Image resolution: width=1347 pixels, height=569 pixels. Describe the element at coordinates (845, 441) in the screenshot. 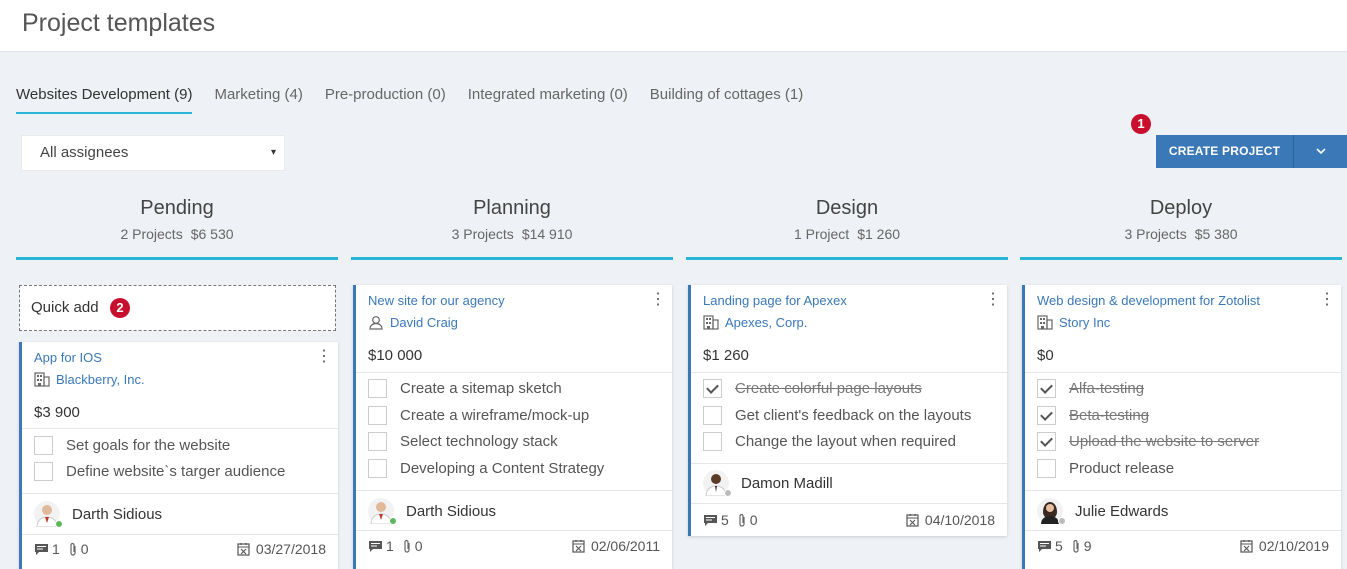

I see `task-text: Change the layout when required` at that location.